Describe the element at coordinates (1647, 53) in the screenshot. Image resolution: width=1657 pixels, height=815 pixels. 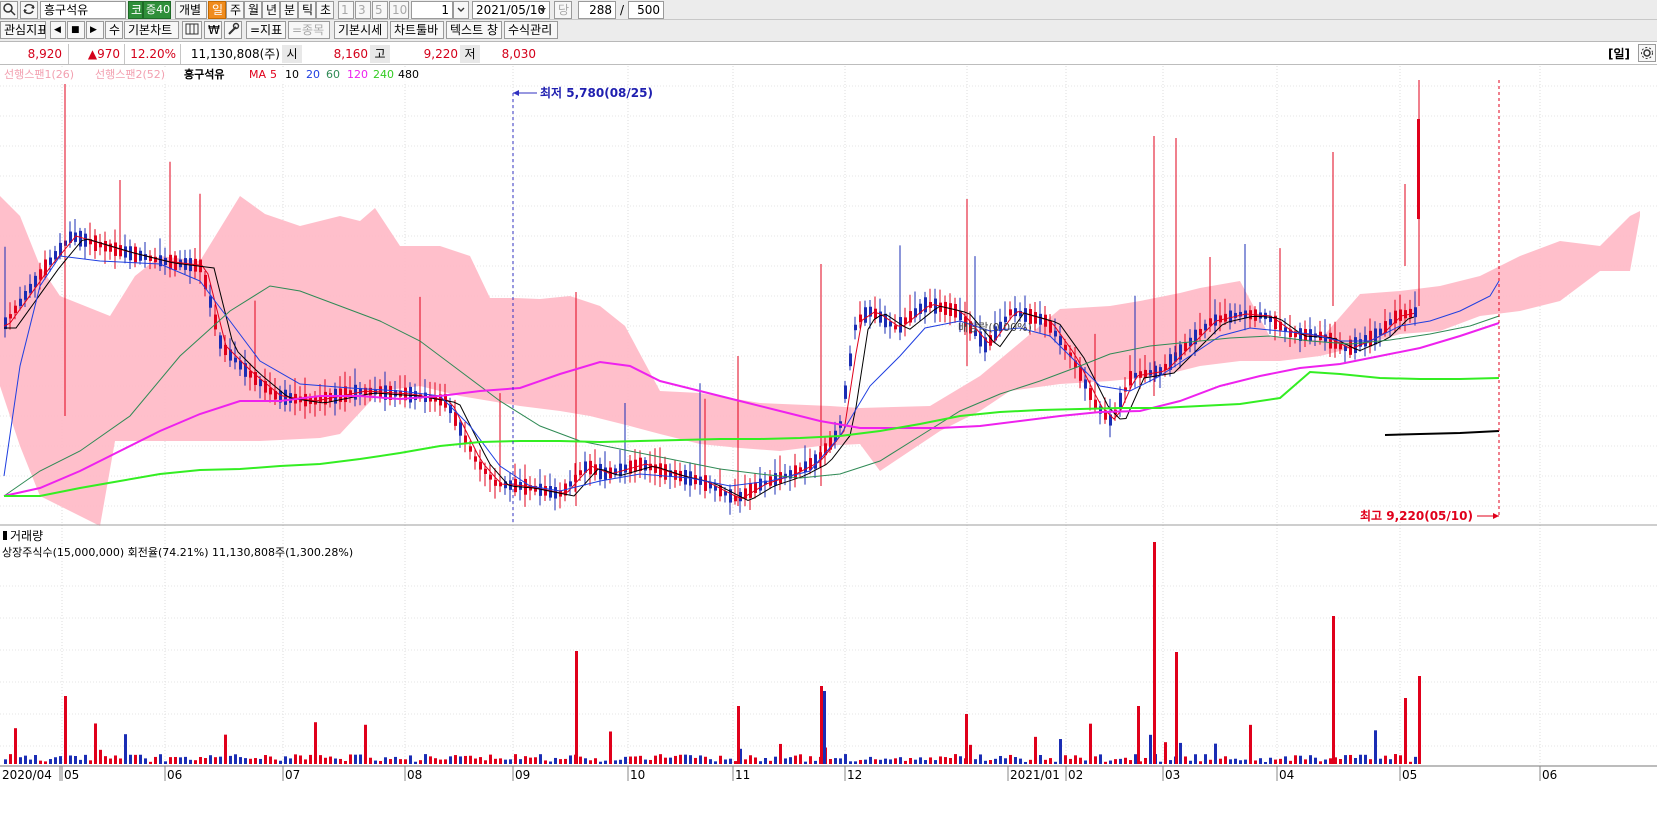
I see `settings-icon` at that location.